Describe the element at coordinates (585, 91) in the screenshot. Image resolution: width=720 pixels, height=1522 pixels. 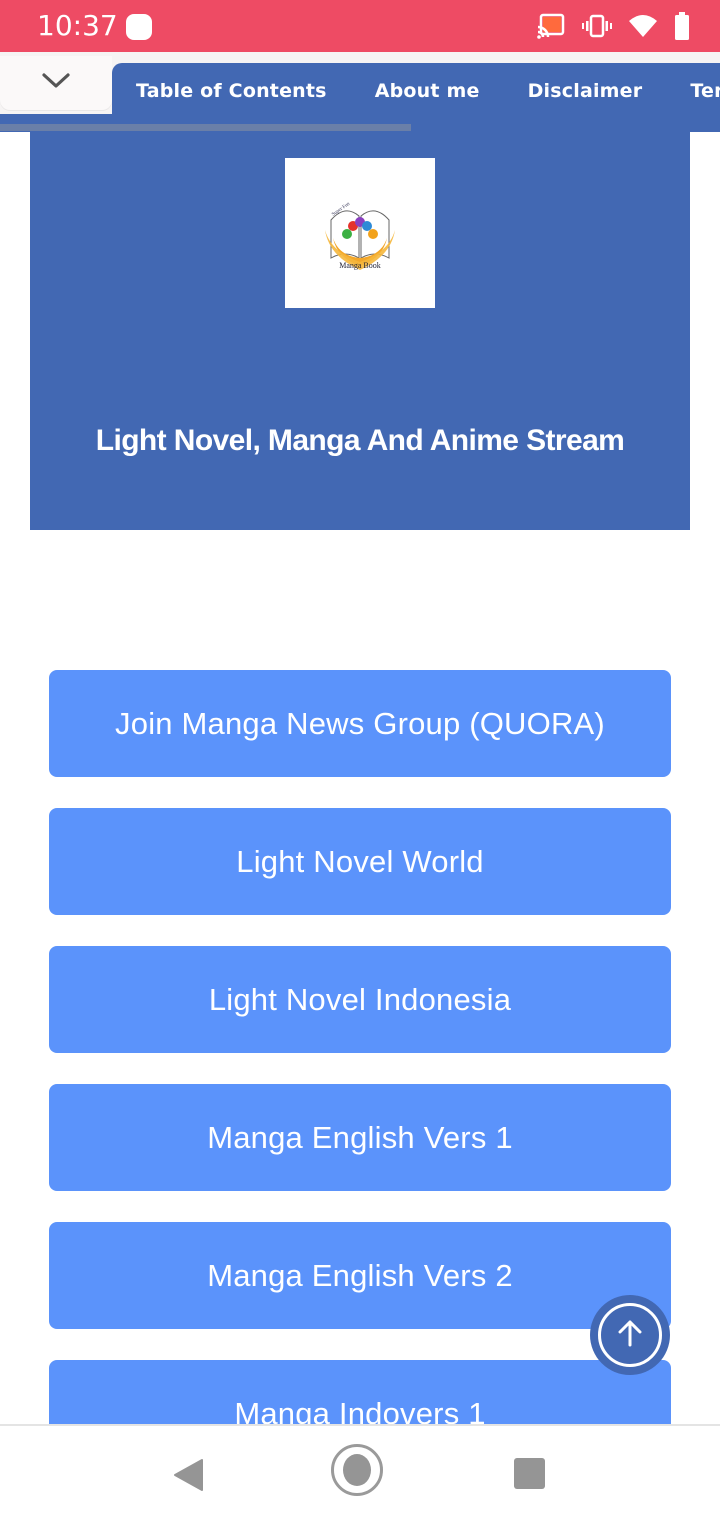
I see `nav-link-disclaimer: Disclaimer` at that location.